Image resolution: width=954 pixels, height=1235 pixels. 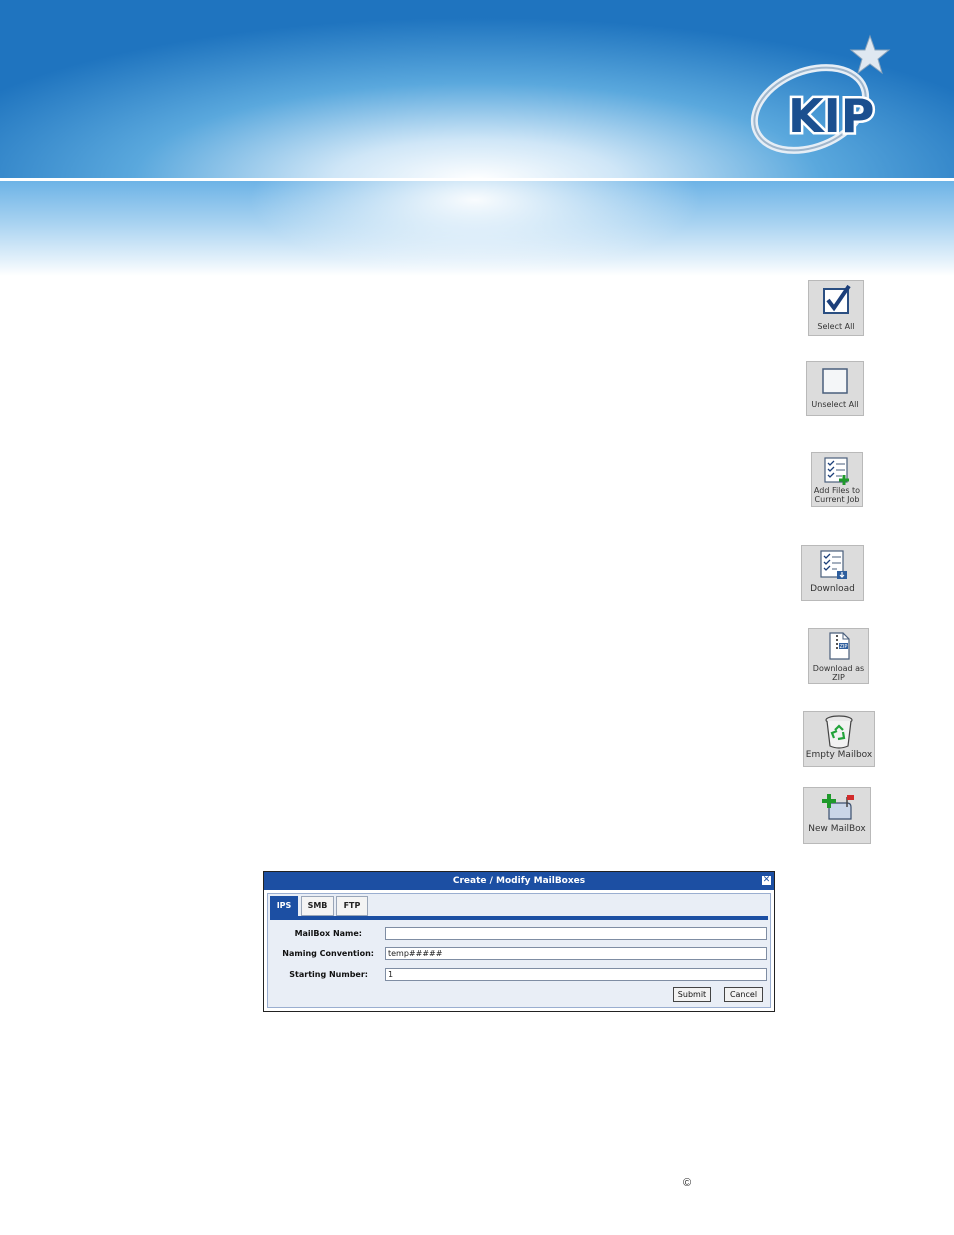 What do you see at coordinates (766, 880) in the screenshot?
I see `close-icon: ✕` at bounding box center [766, 880].